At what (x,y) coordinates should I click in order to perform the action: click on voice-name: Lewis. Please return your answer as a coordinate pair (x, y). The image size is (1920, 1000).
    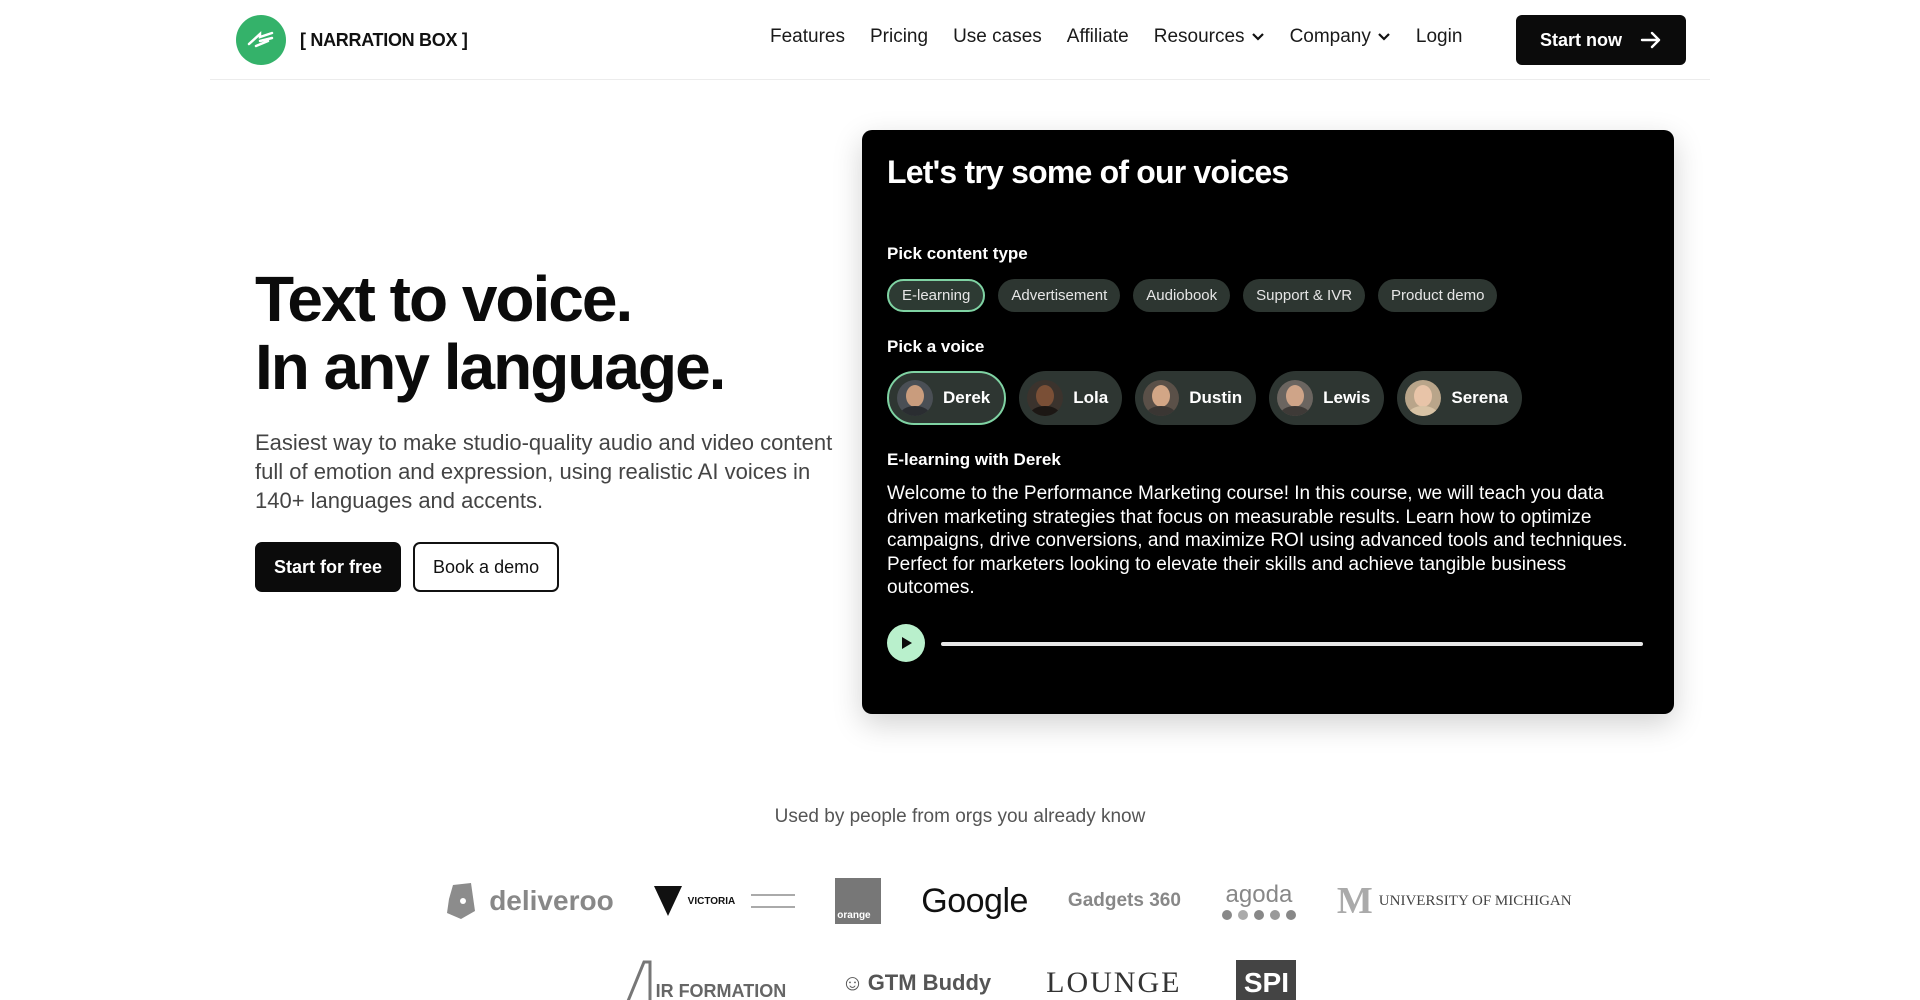
    Looking at the image, I should click on (1347, 397).